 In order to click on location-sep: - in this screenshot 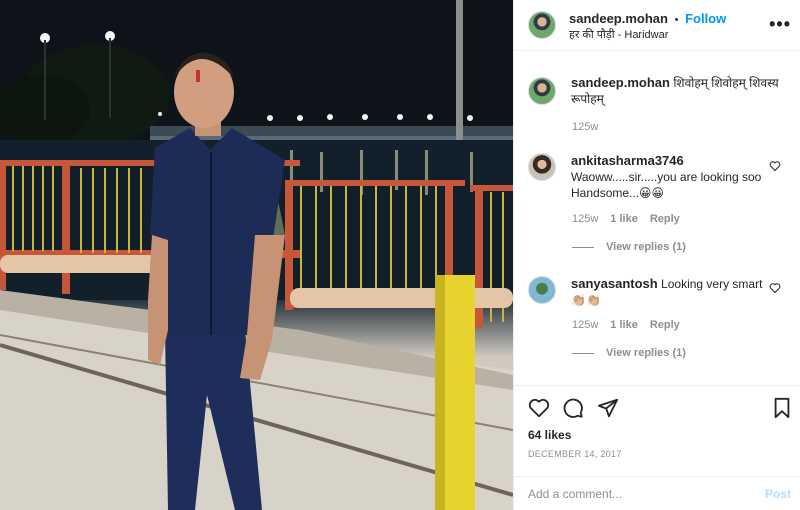, I will do `click(619, 35)`.